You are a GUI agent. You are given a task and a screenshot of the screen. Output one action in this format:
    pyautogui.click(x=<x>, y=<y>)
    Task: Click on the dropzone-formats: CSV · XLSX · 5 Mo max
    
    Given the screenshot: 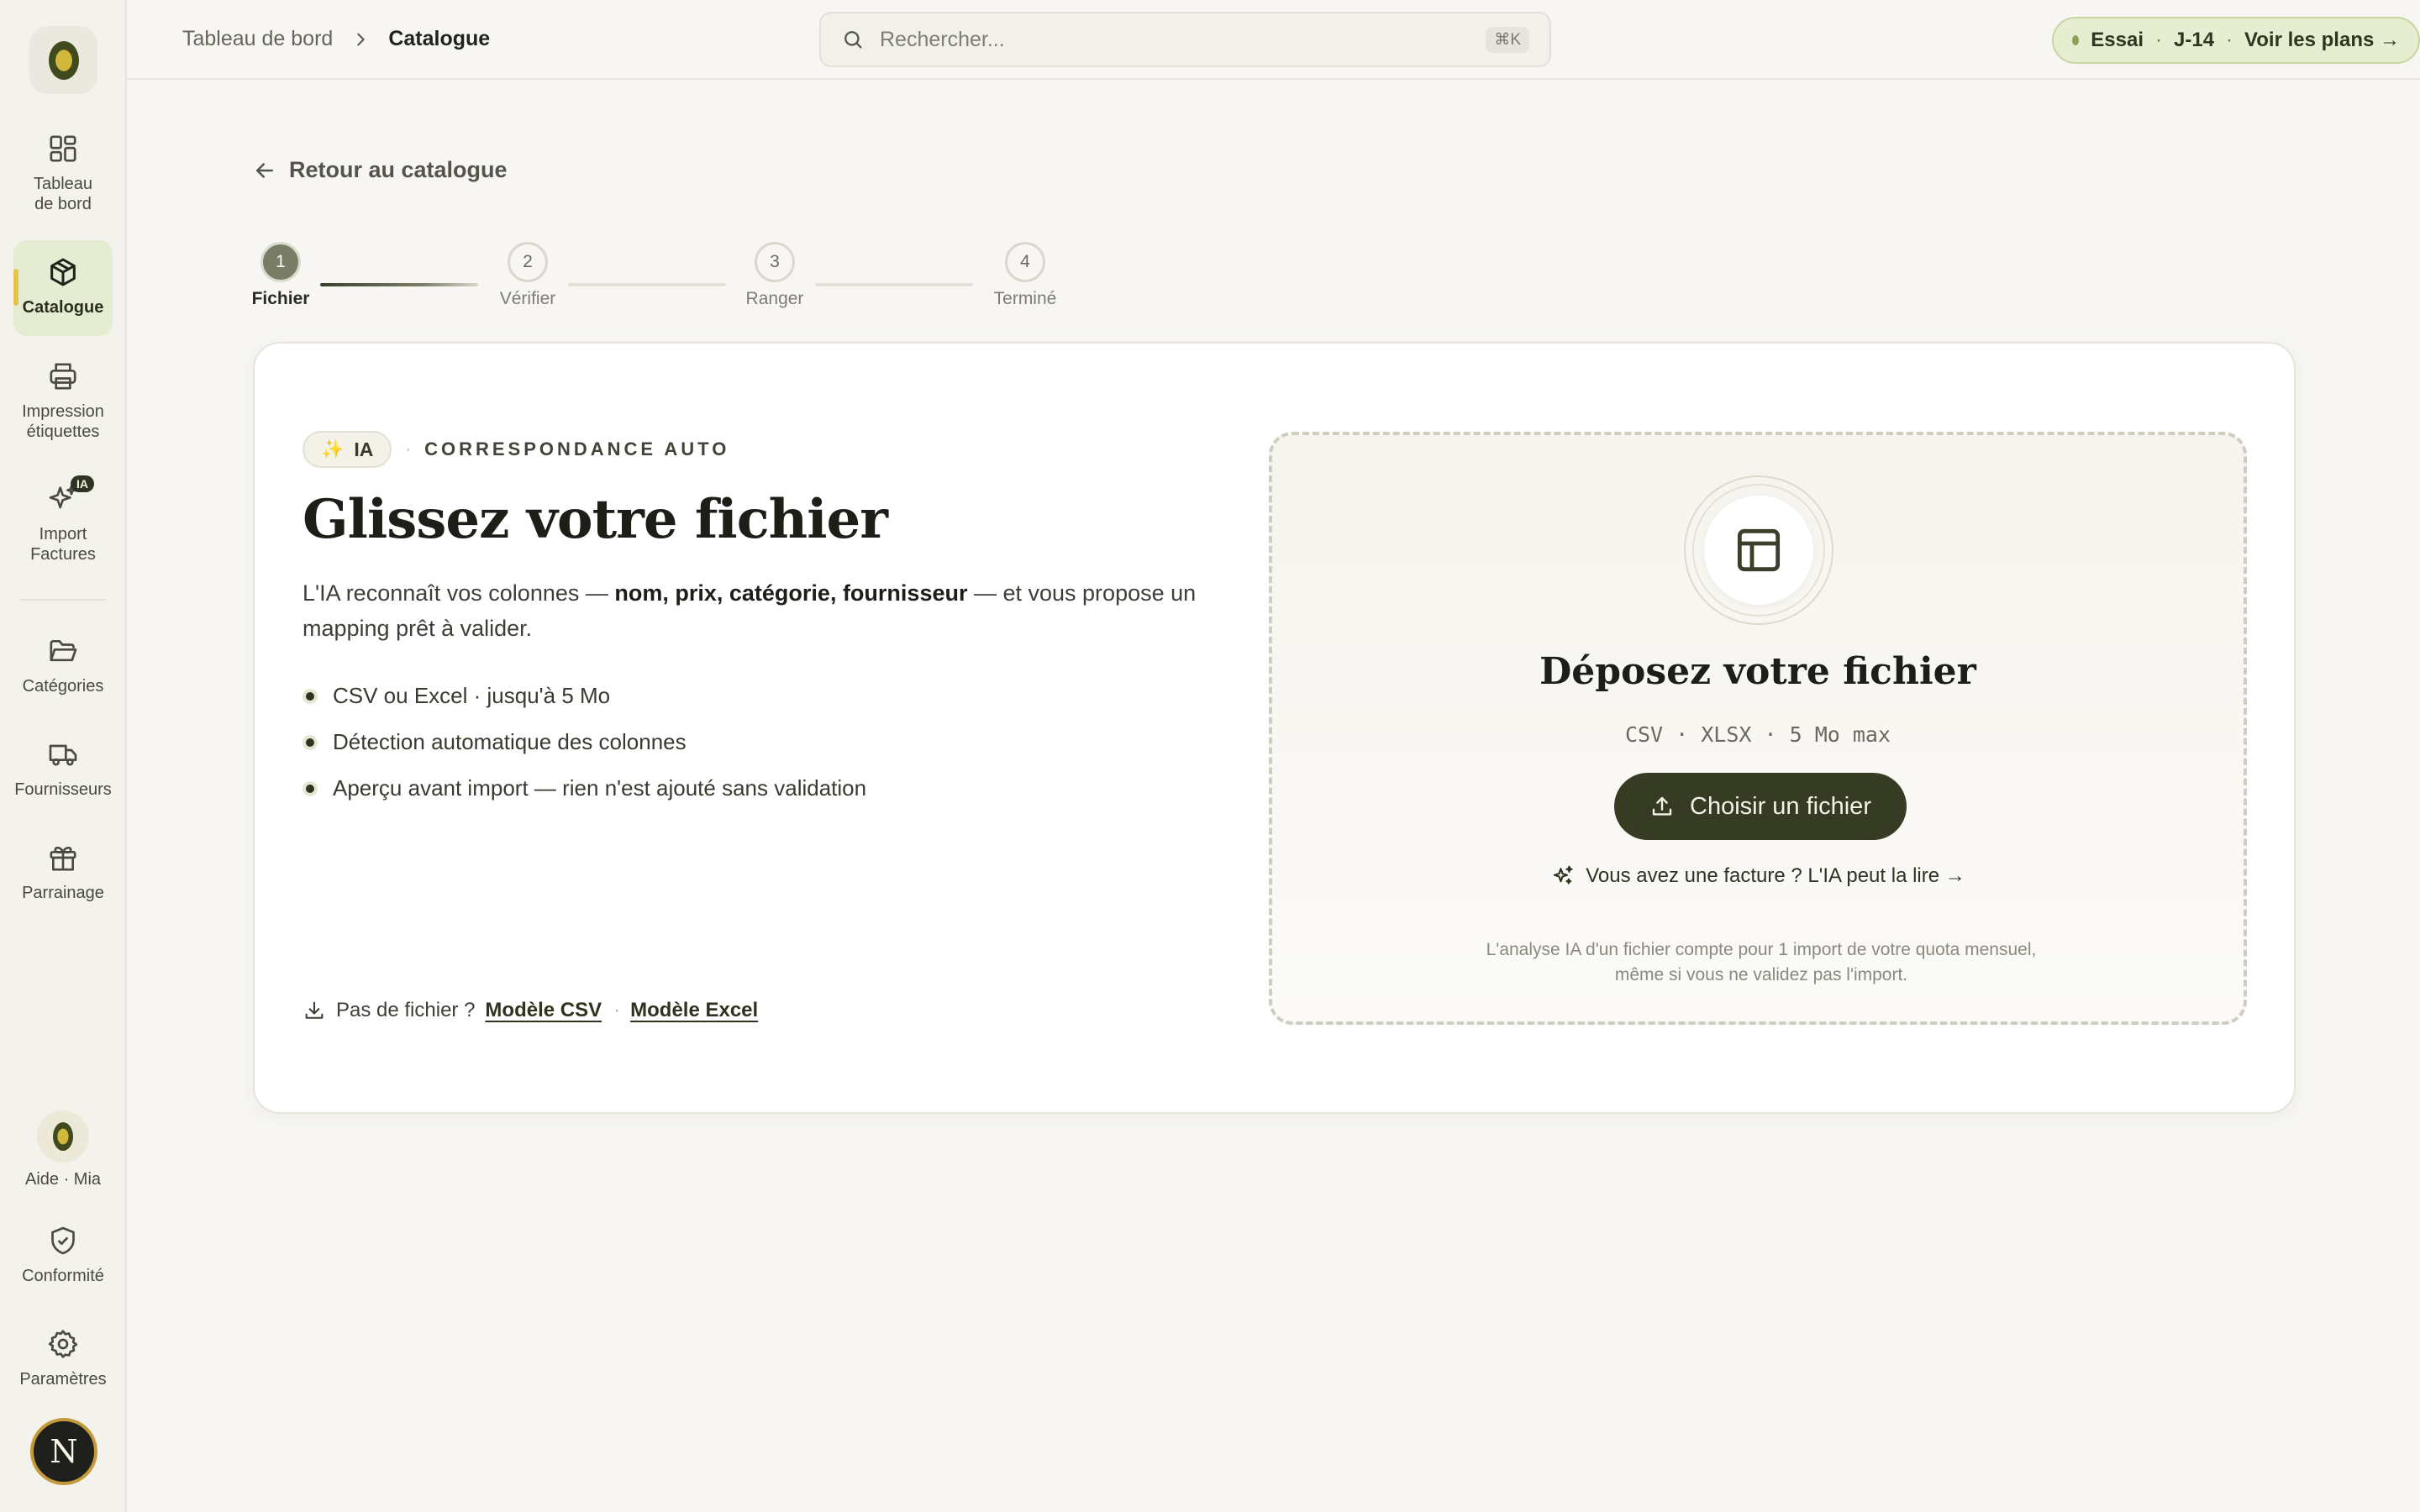 What is the action you would take?
    pyautogui.click(x=1757, y=734)
    